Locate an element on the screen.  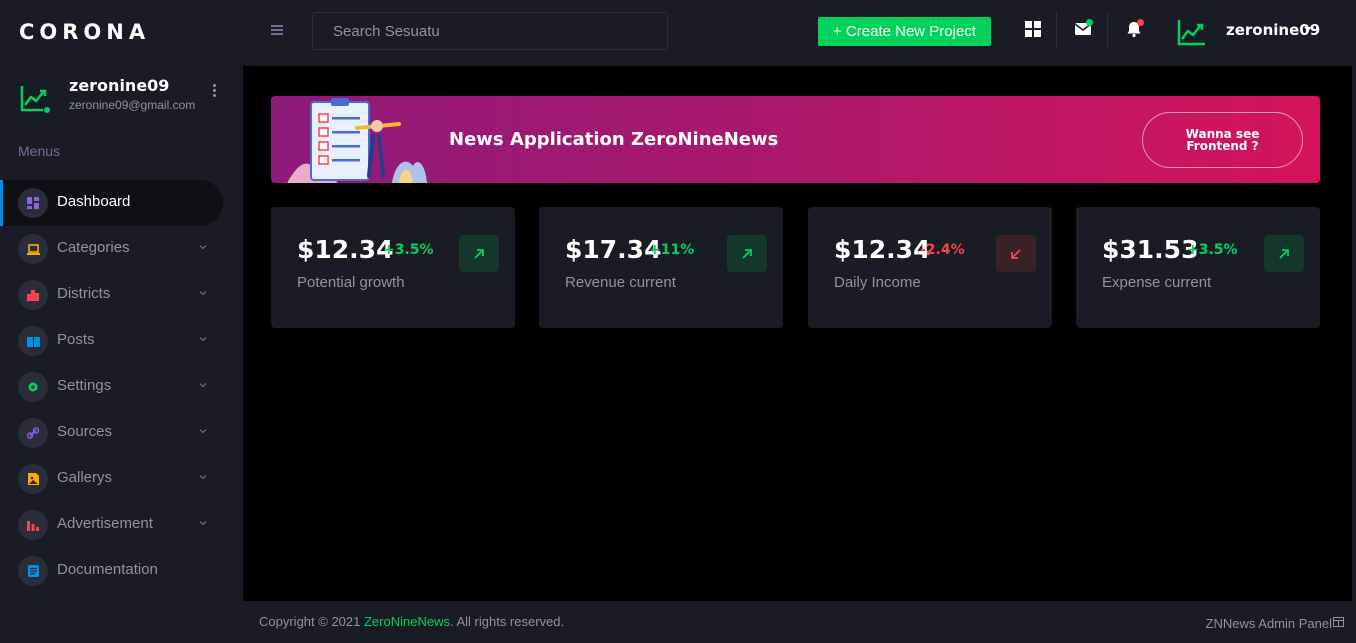
link-icon is located at coordinates (33, 433).